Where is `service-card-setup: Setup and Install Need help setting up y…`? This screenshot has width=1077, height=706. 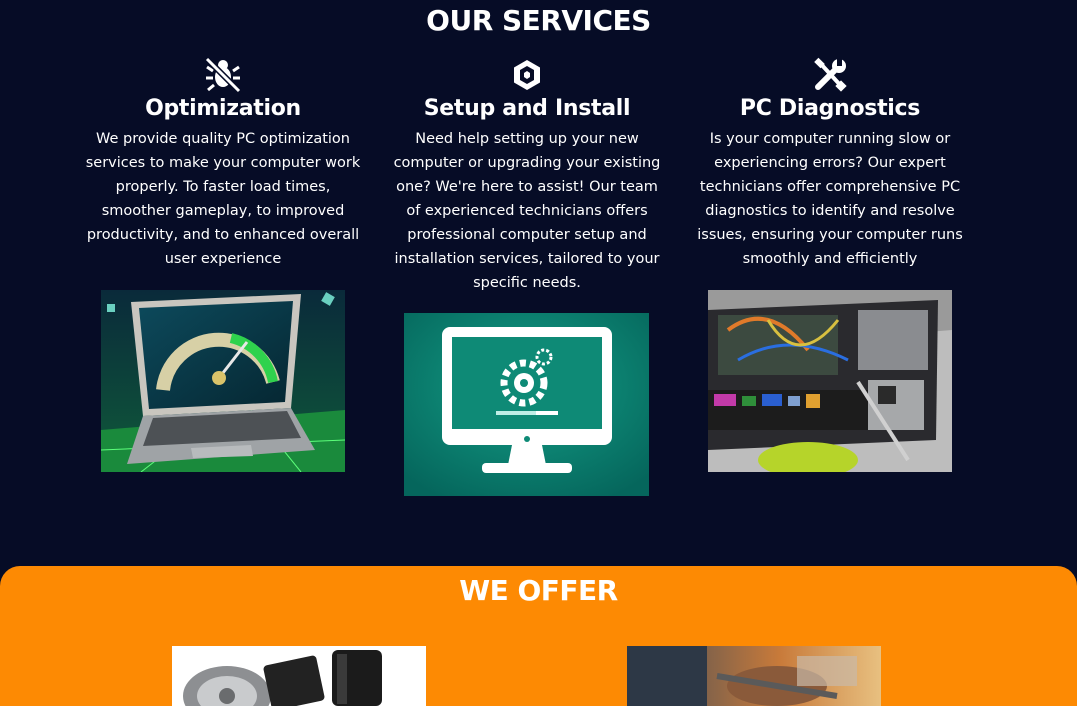 service-card-setup: Setup and Install Need help setting up y… is located at coordinates (527, 175).